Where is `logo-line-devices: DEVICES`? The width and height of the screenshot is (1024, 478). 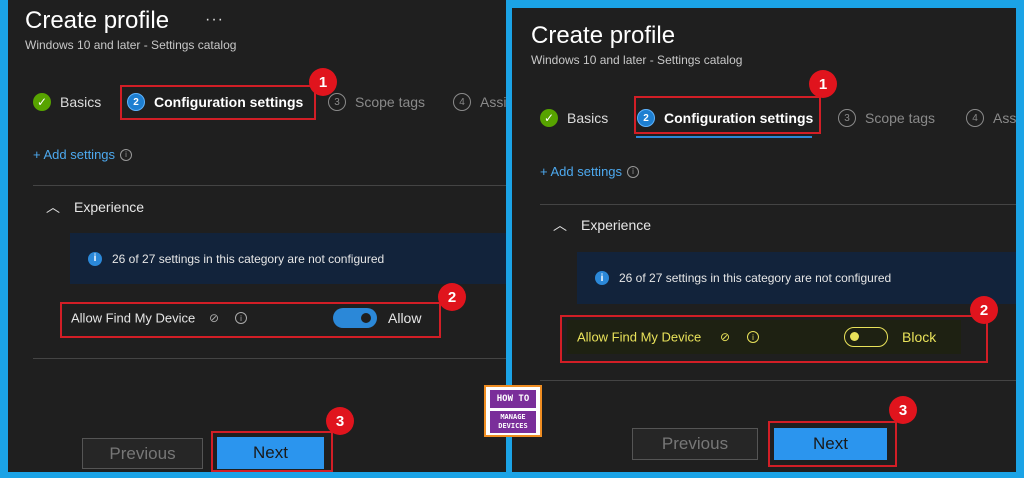 logo-line-devices: DEVICES is located at coordinates (513, 426).